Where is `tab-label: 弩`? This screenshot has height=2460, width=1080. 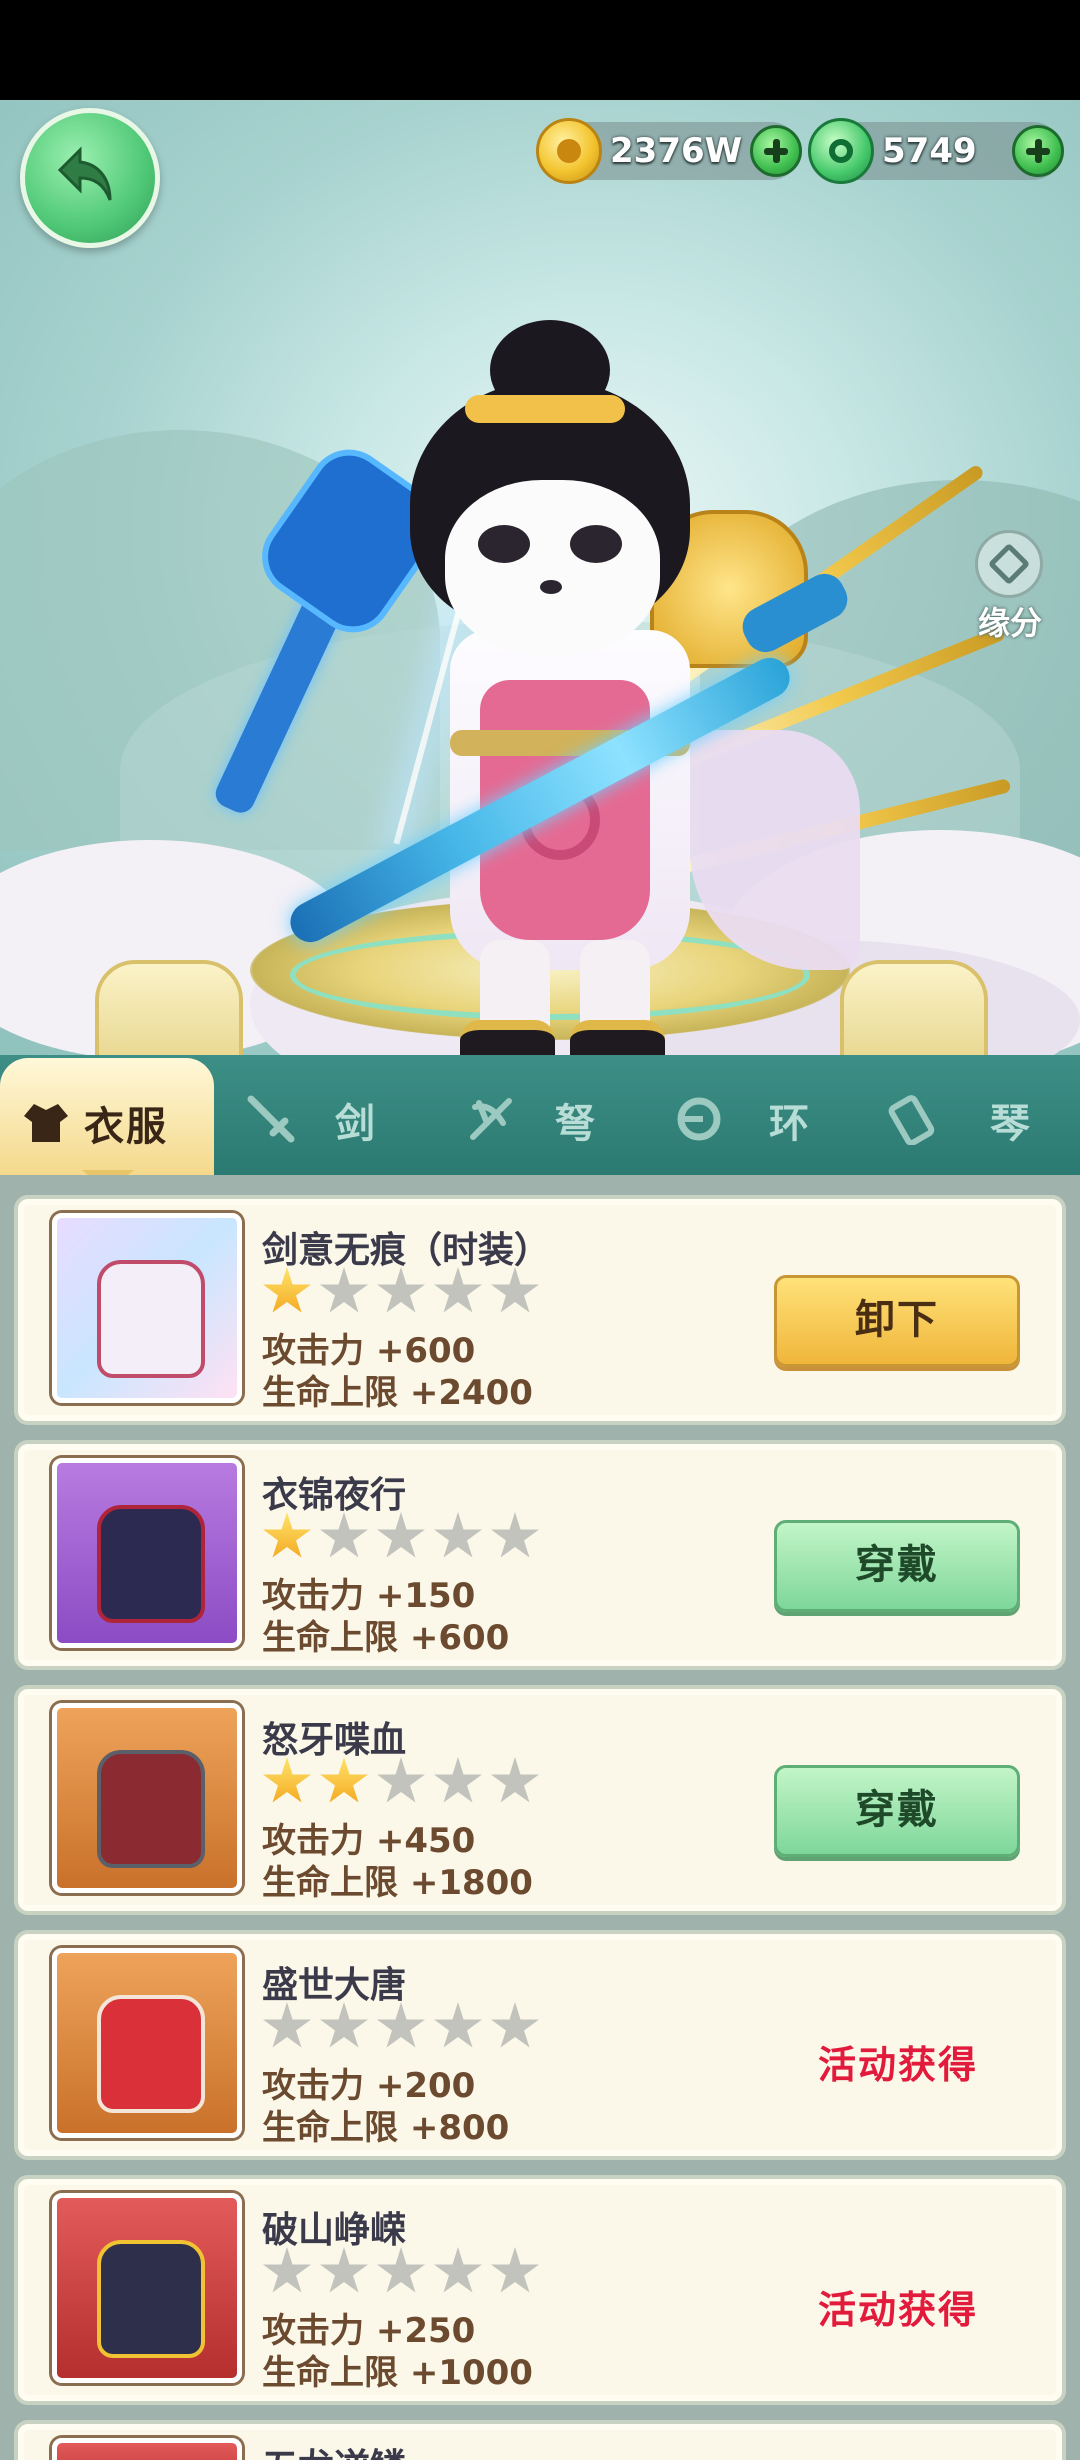
tab-label: 弩 is located at coordinates (576, 1124).